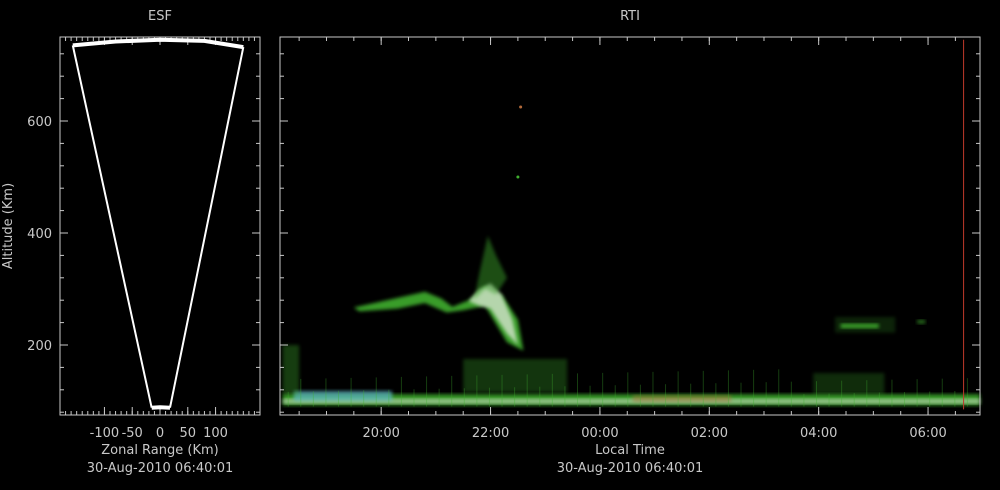 This screenshot has width=1000, height=490. I want to click on sector-left-edge, so click(112, 226).